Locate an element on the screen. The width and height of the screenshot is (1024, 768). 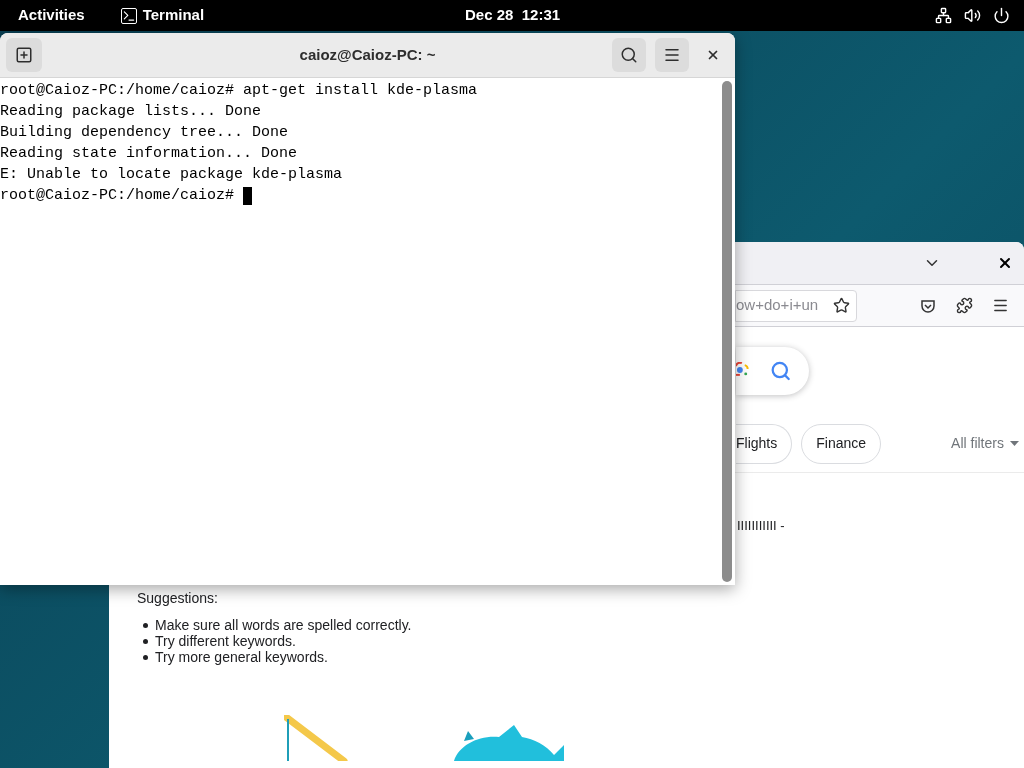
terminal-line: root@Caioz-PC:/home/caioz# is located at coordinates (118, 196).